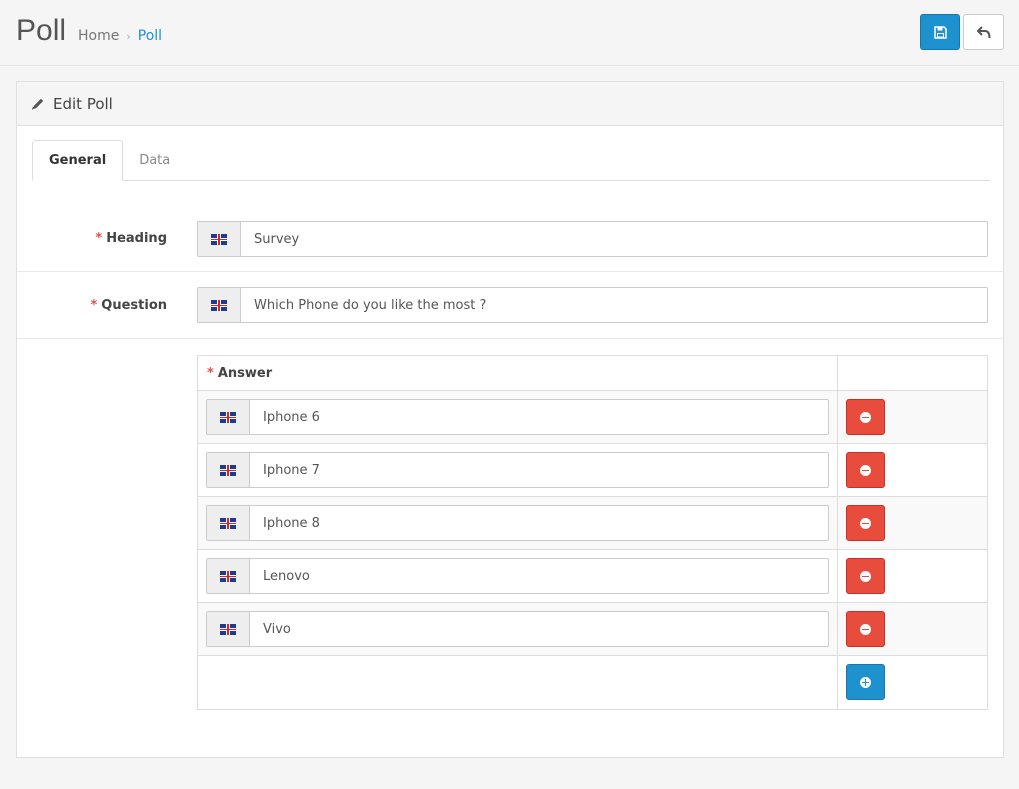 This screenshot has height=789, width=1019. I want to click on heading-input-group, so click(592, 239).